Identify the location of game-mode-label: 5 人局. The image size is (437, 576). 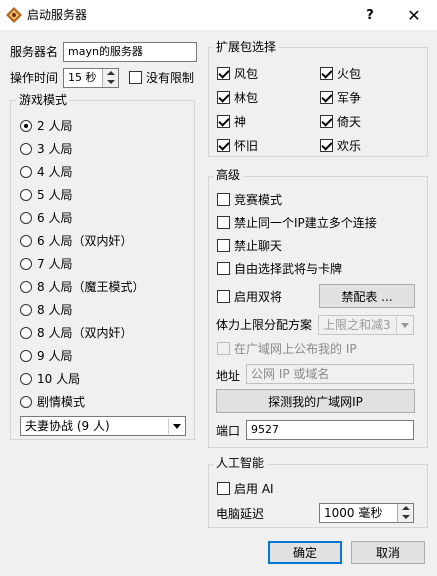
(55, 195).